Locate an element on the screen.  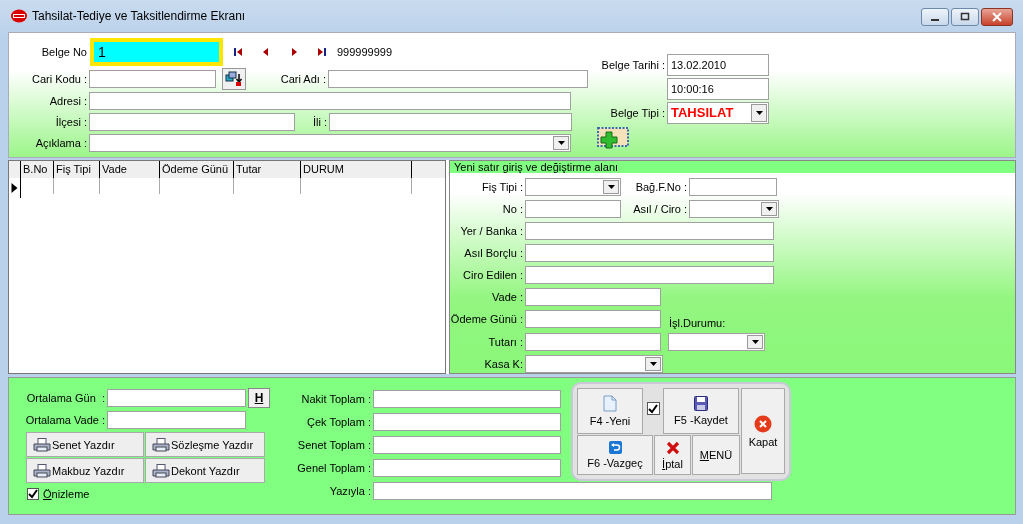
column-header: Fiş Tipi is located at coordinates (77, 169).